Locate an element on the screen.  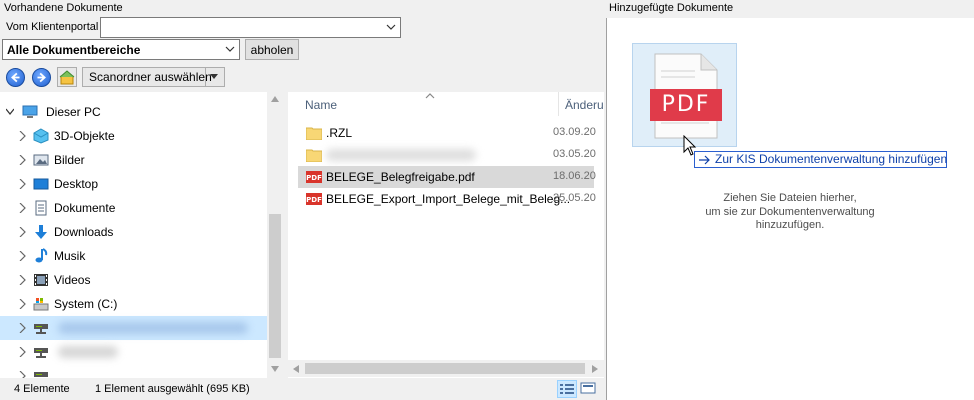
file-list-hscrollbar is located at coordinates (446, 368).